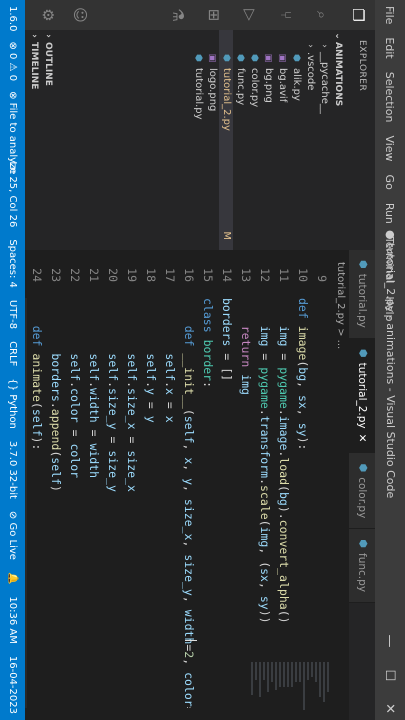  I want to click on code-line: return img, so click(246, 360).